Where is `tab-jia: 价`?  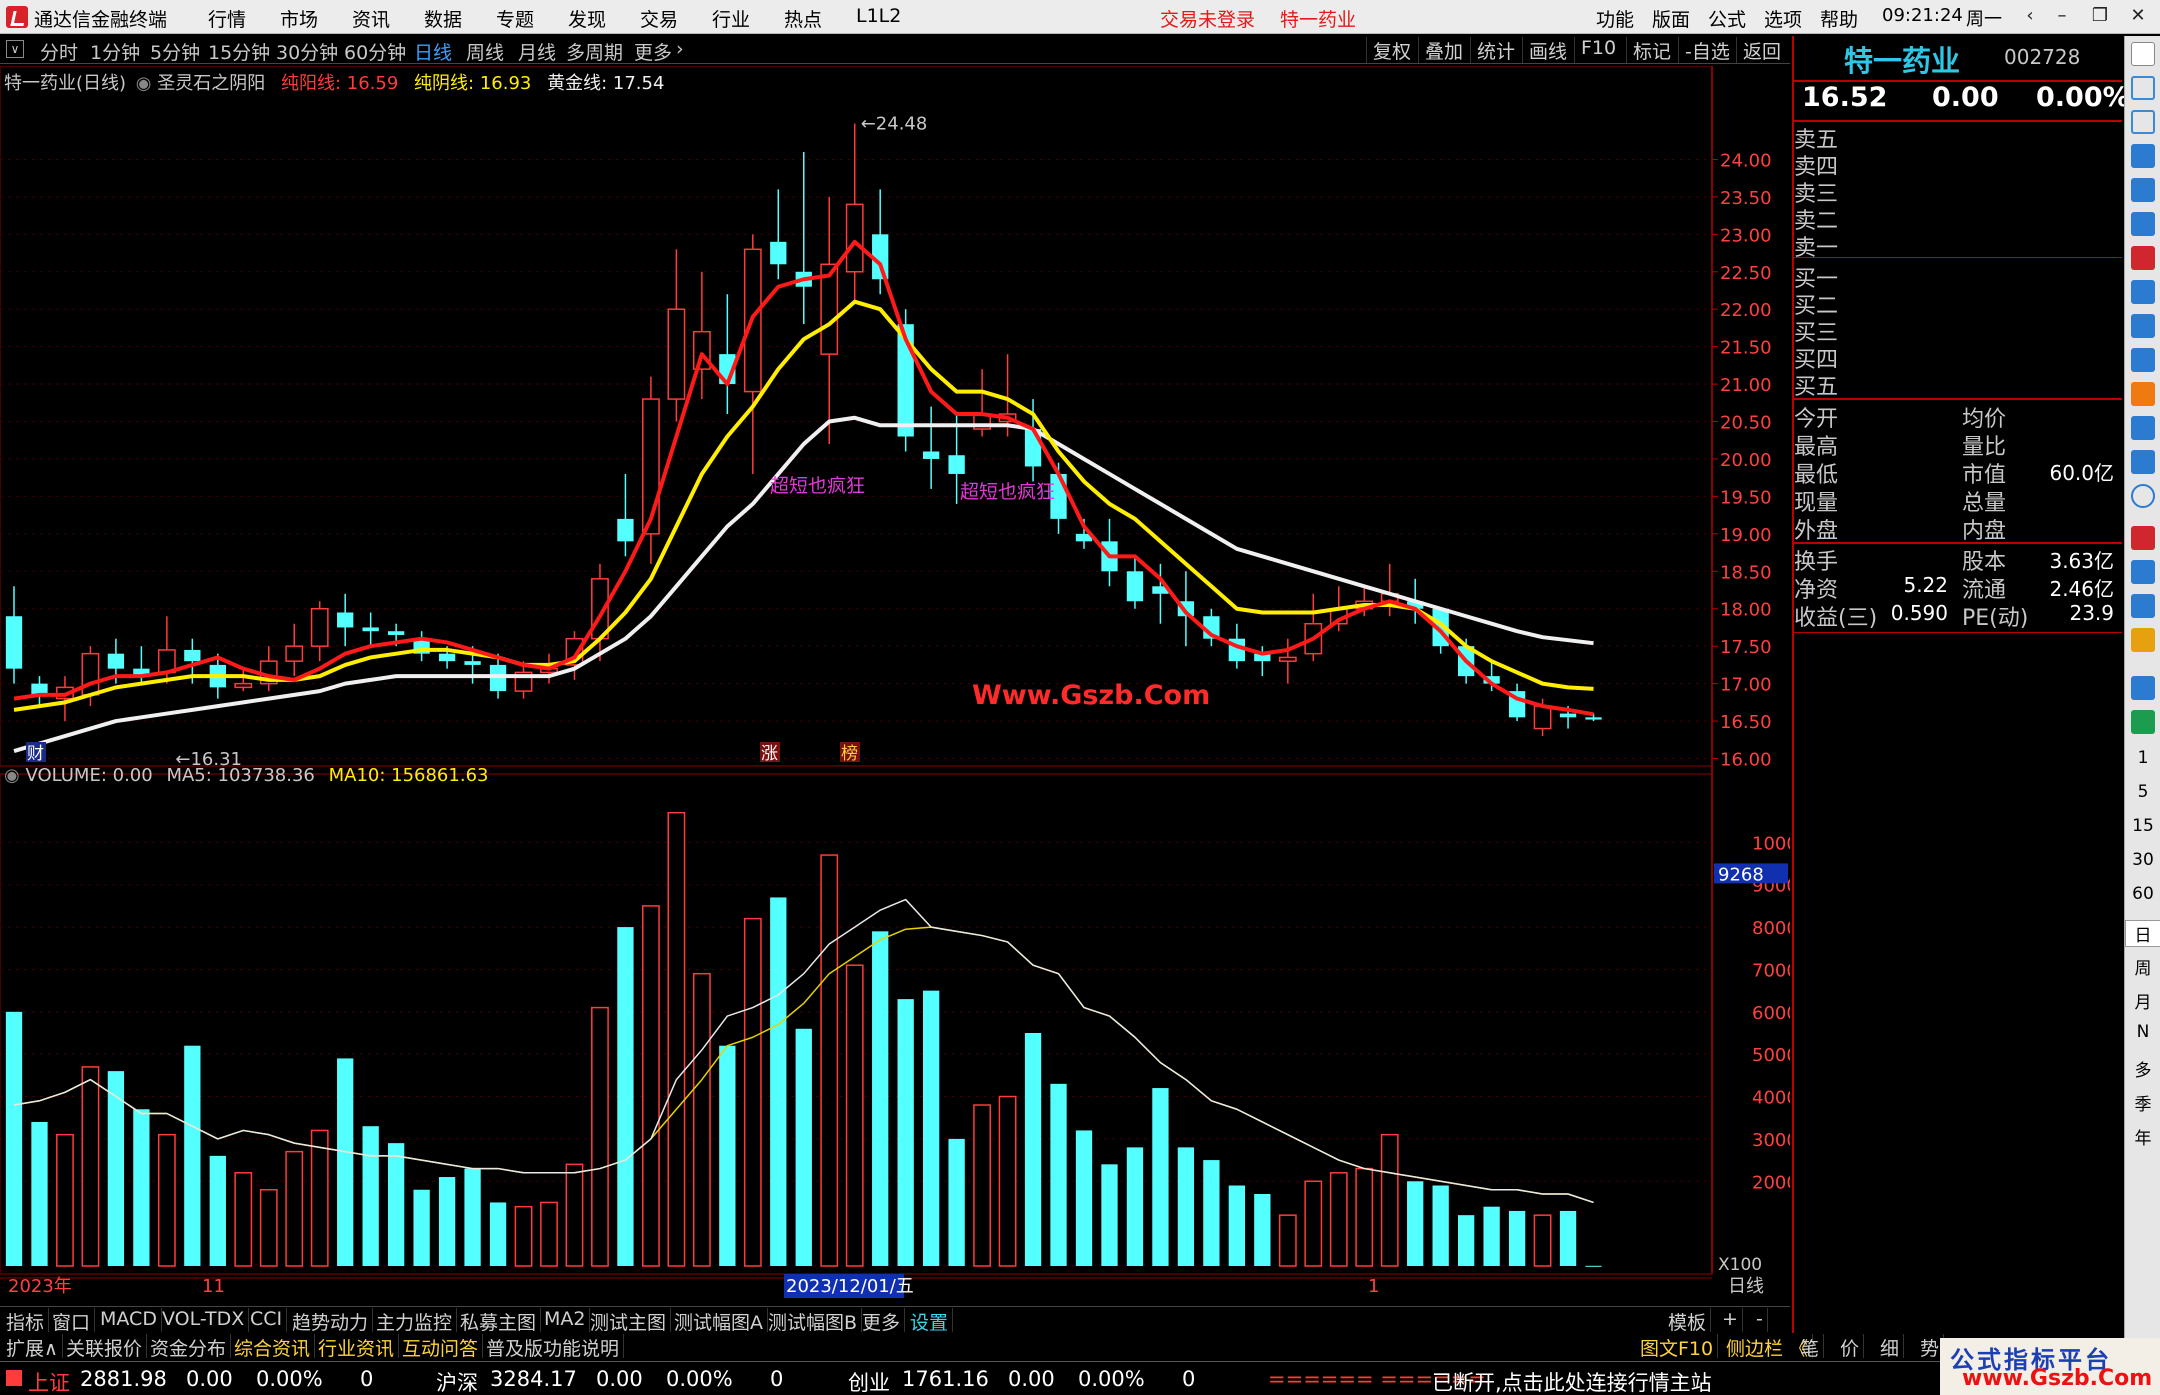 tab-jia: 价 is located at coordinates (1850, 1347).